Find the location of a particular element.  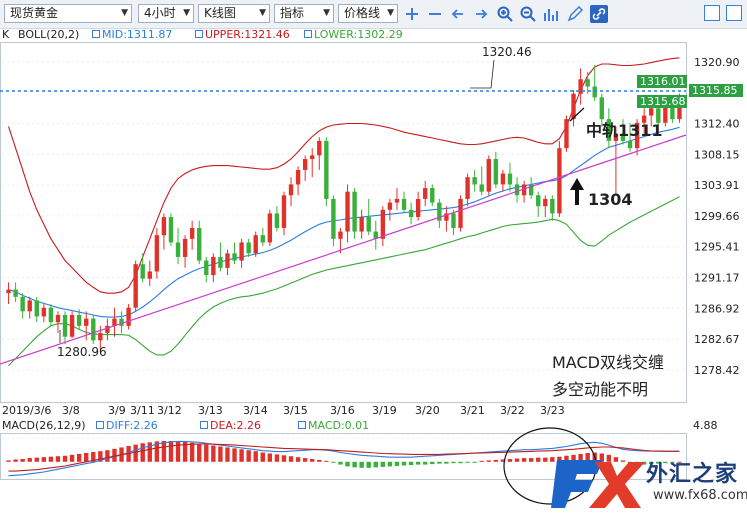

price-tick-label: 1308.15 is located at coordinates (717, 154).